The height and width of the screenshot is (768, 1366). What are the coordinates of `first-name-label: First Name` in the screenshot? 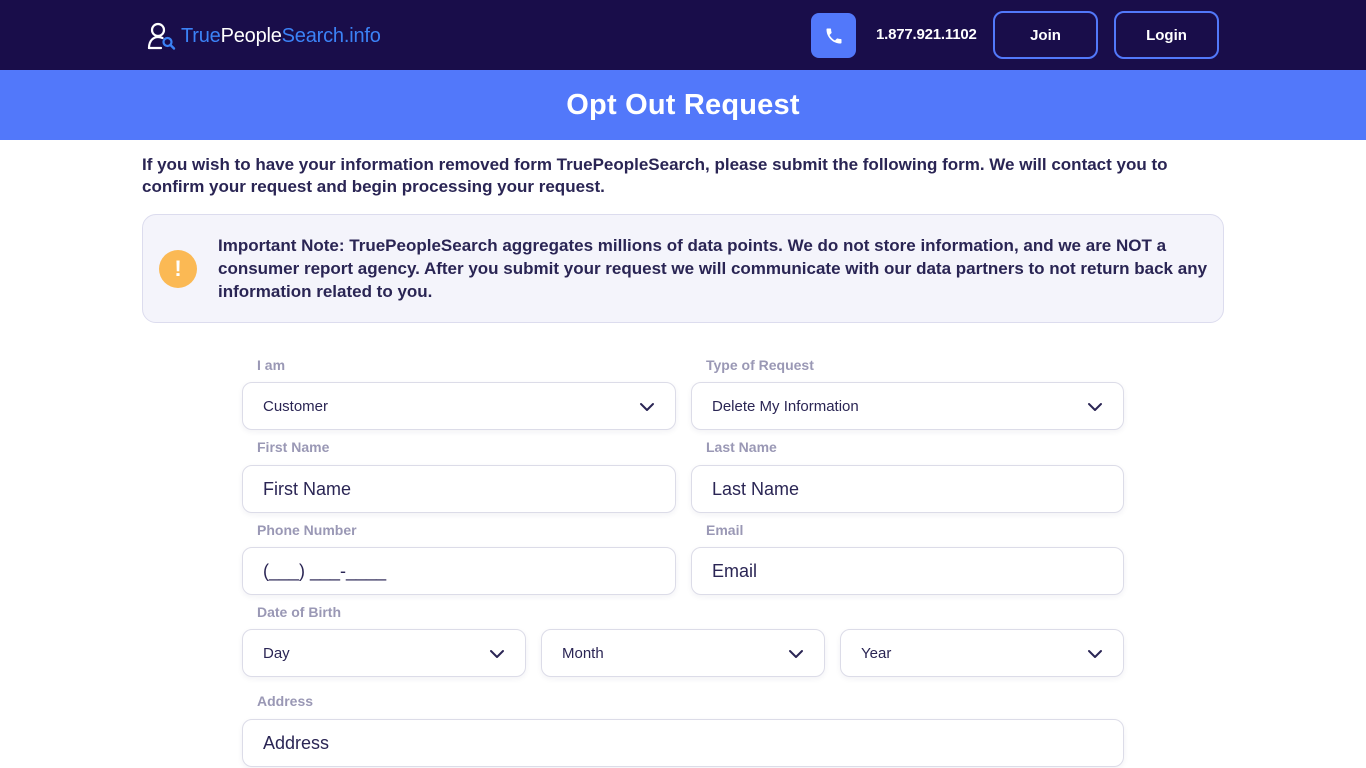 It's located at (293, 447).